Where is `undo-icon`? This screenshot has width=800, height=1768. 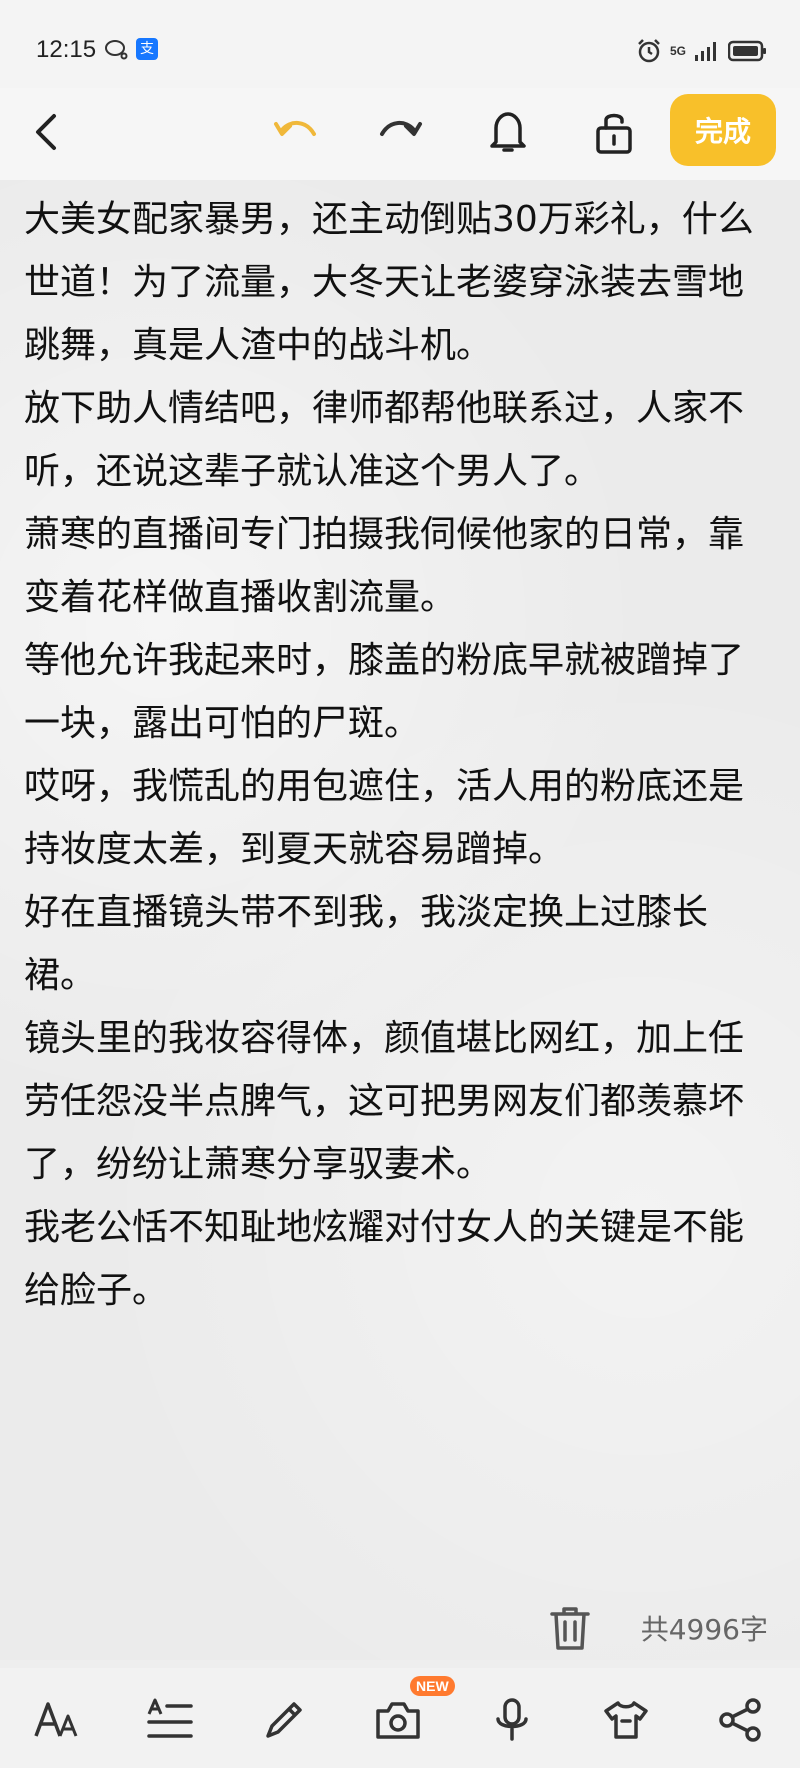 undo-icon is located at coordinates (295, 128).